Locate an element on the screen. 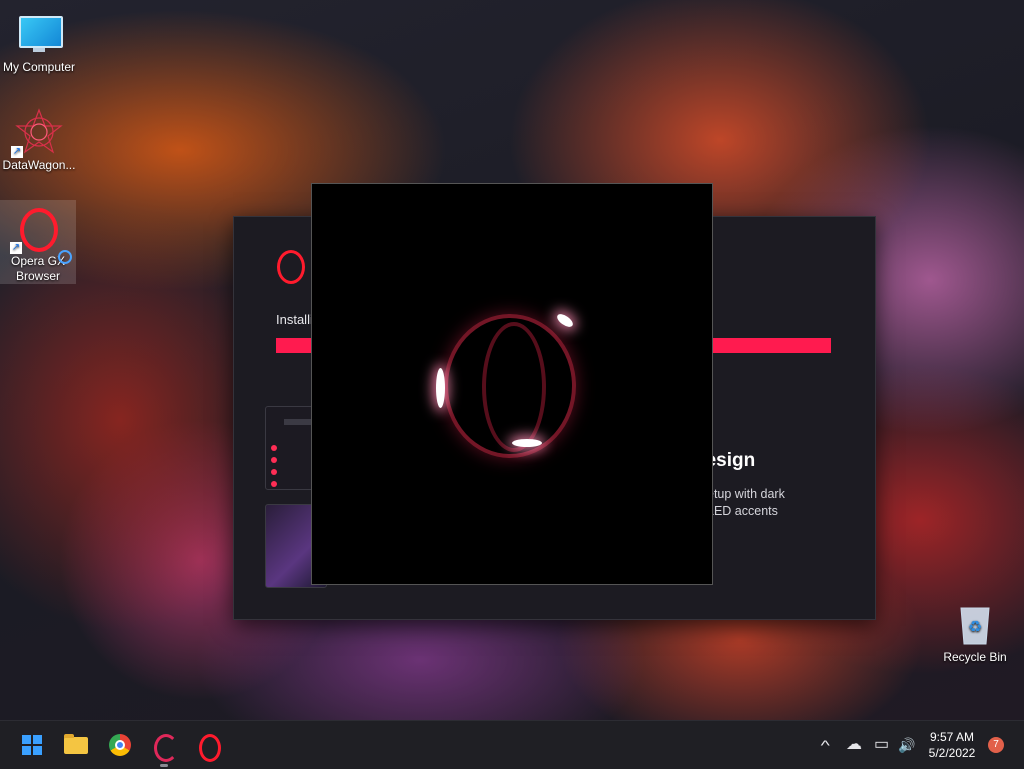  opera-gx-icon is located at coordinates (166, 748).